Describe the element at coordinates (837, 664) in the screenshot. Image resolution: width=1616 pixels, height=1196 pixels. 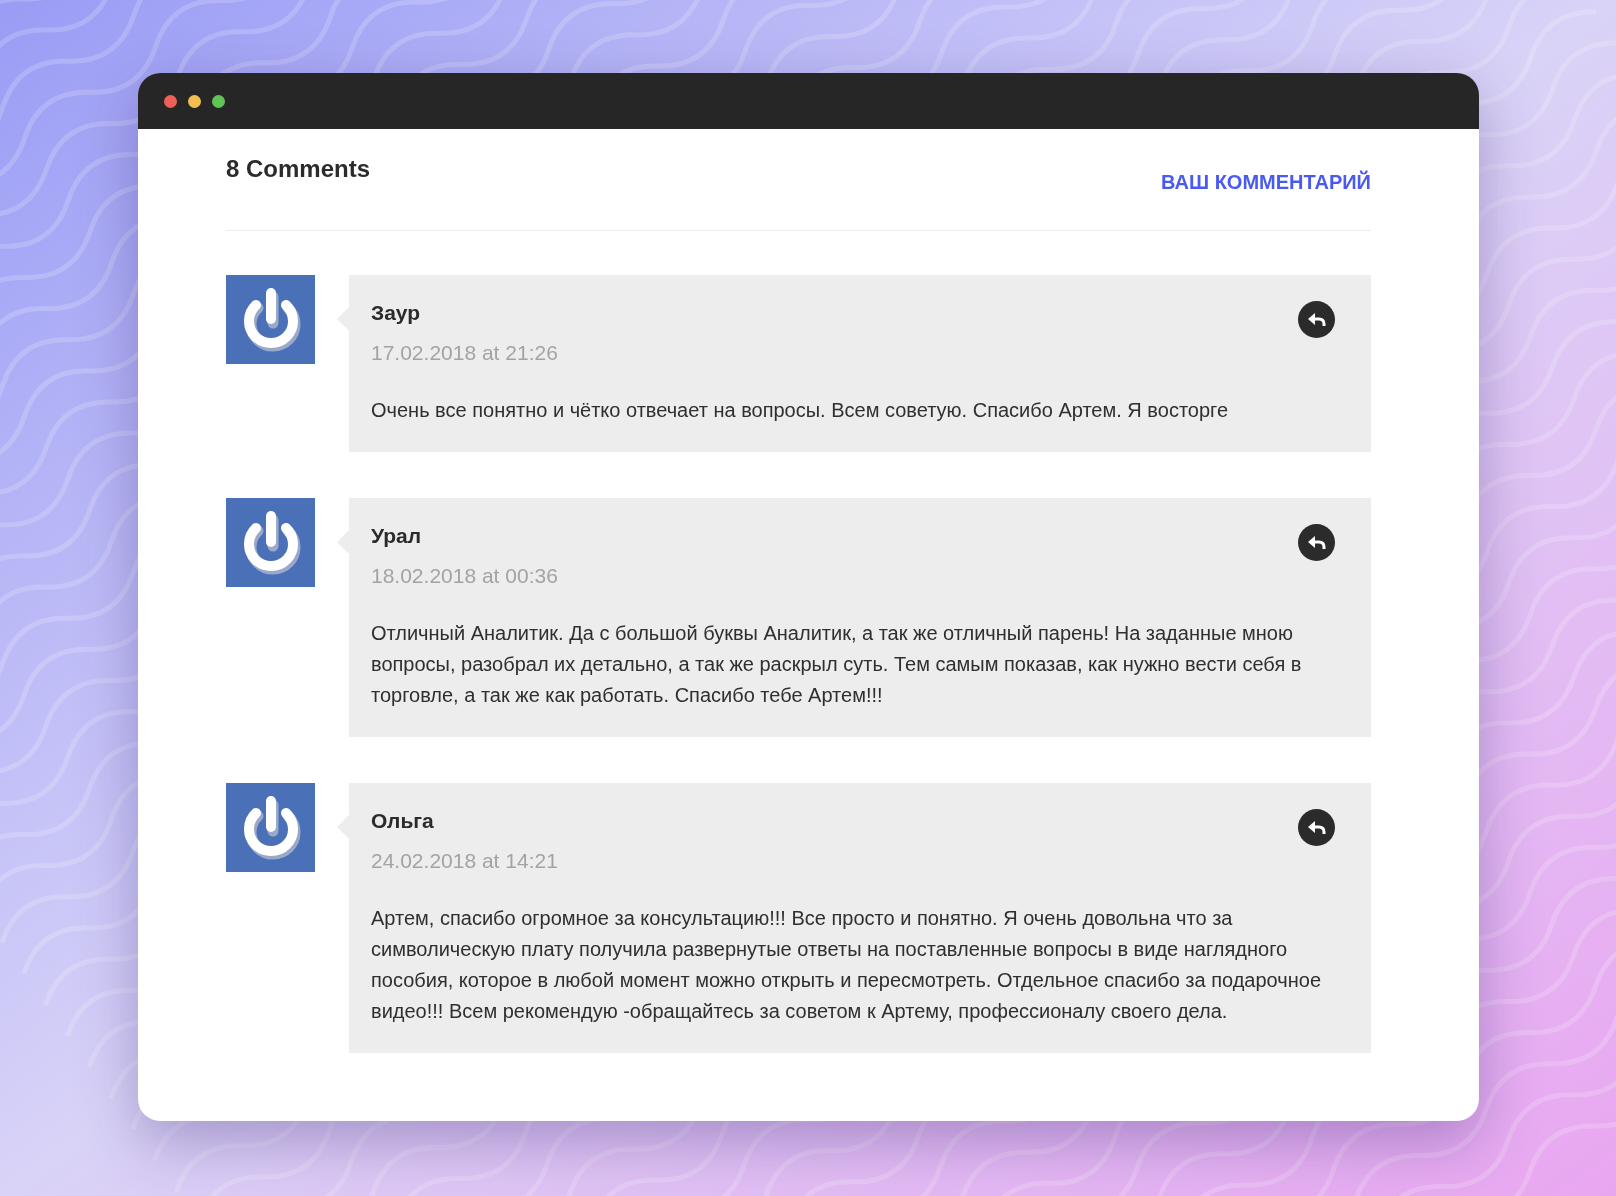
I see `comment-text: Отличный Аналитик. Да с большой буквы Аналитик, а так же отличный парень! На заданные мною вопросы, разобрал их детально, а так же раскрыл суть. Тем самым показав, как нужно вести себя в торговле, а так же как работать. Спасибо тебе Артем!!!` at that location.